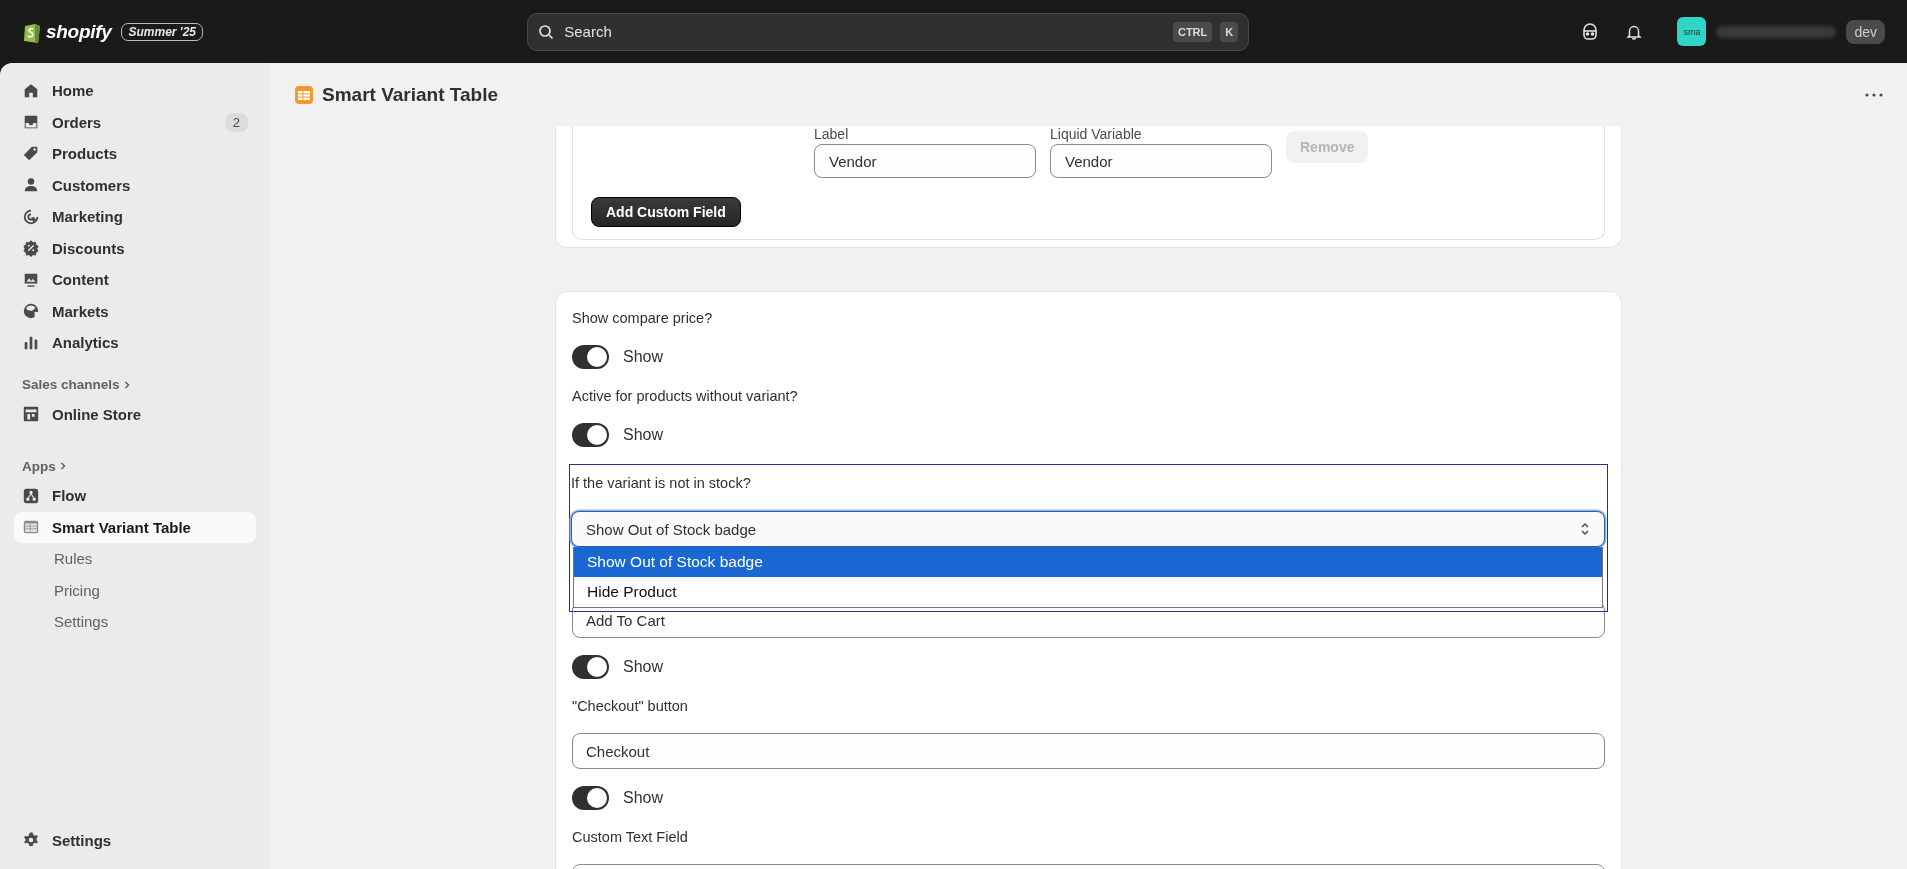  I want to click on tag-icon, so click(31, 153).